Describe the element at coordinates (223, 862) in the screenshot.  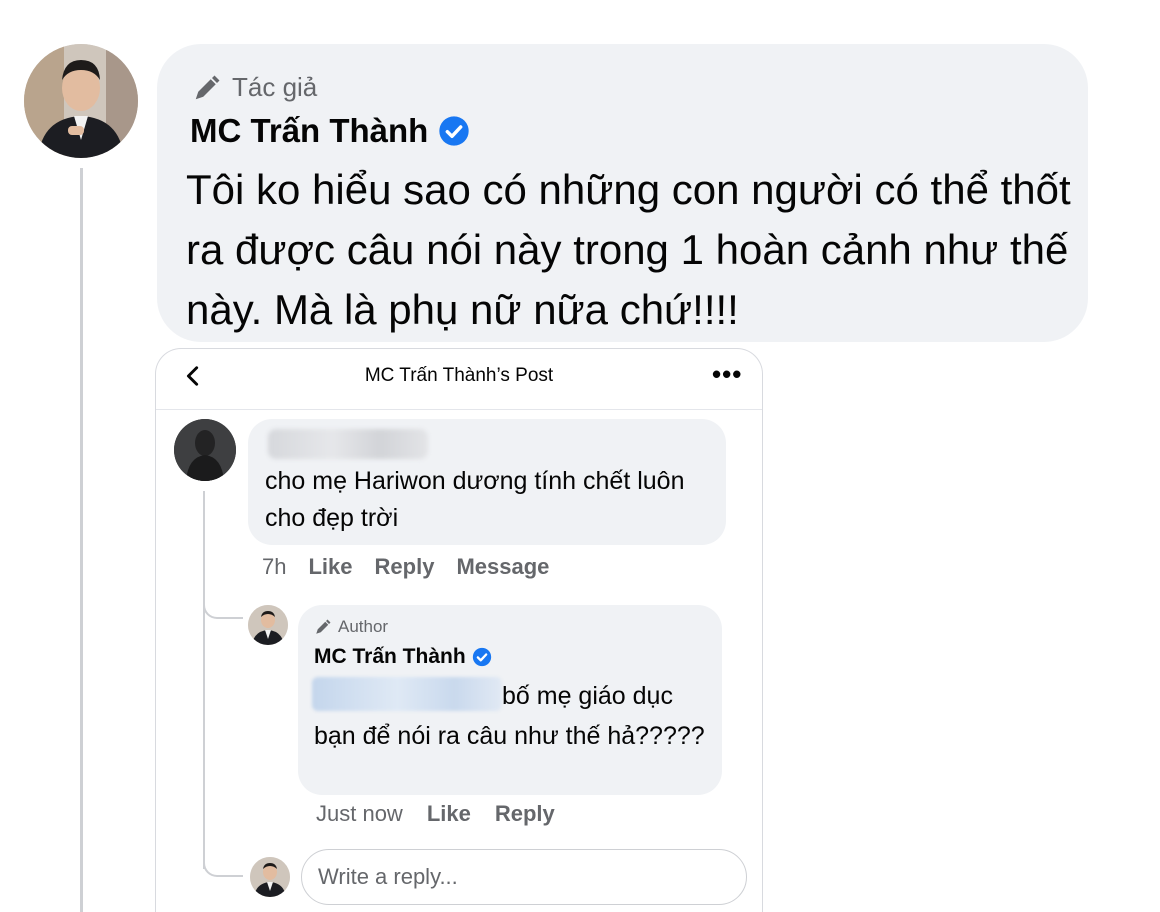
I see `reply-input-connector` at that location.